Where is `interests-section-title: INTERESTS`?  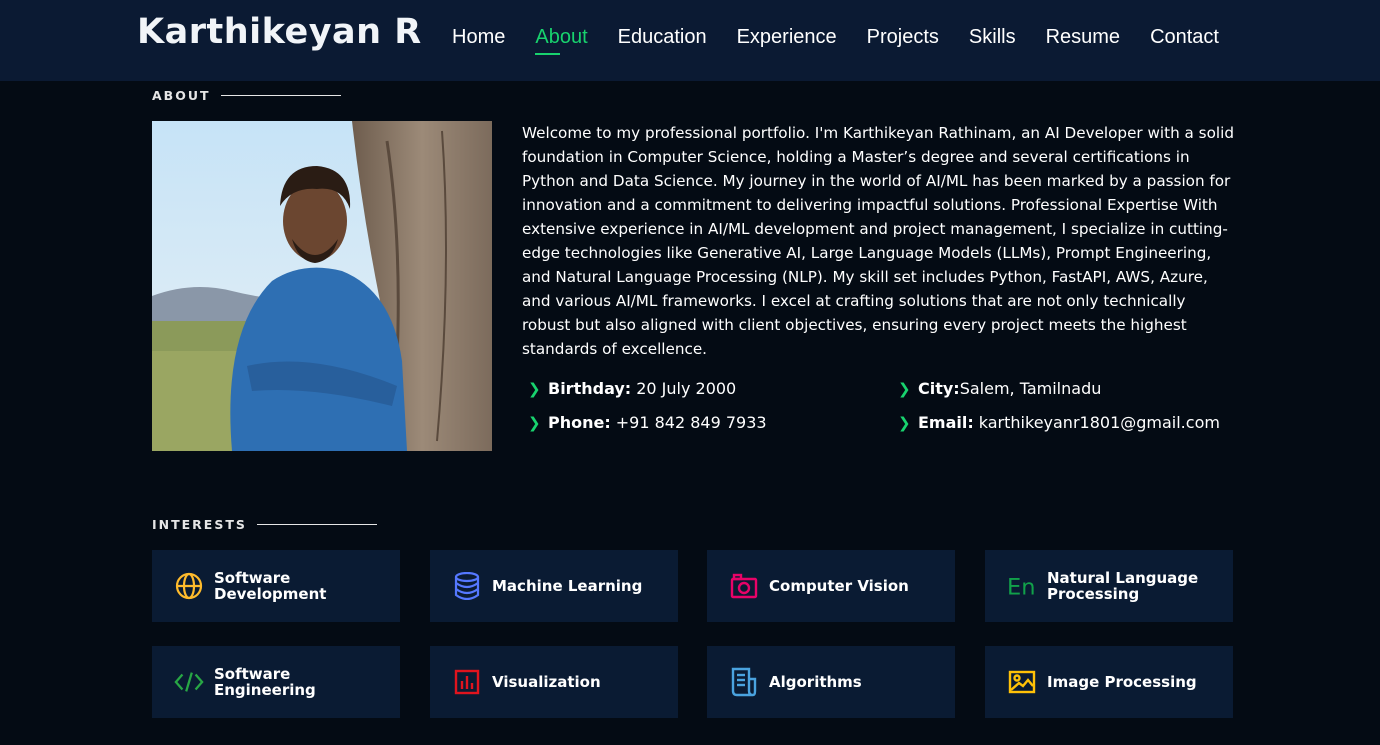
interests-section-title: INTERESTS is located at coordinates (264, 524).